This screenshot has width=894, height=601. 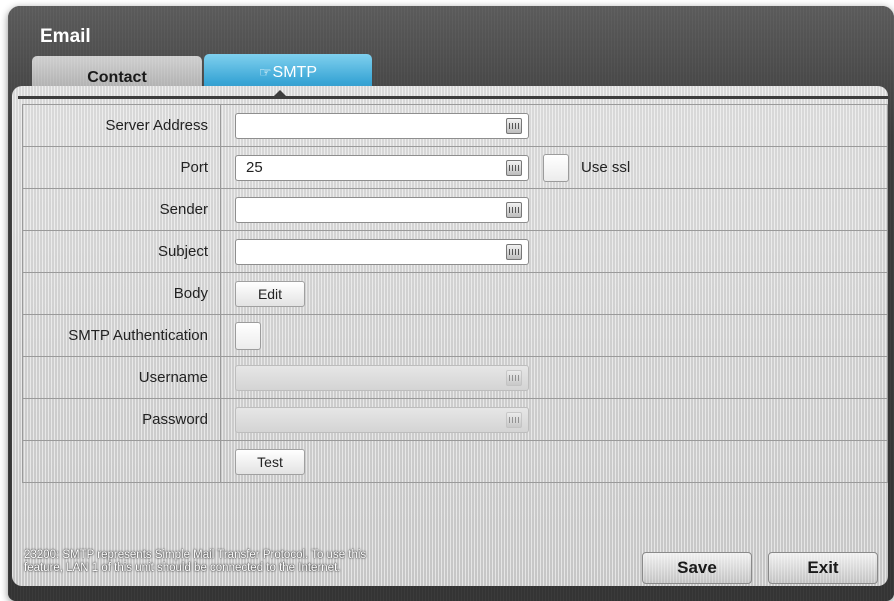 I want to click on use-ssl-label: Use ssl, so click(x=606, y=167).